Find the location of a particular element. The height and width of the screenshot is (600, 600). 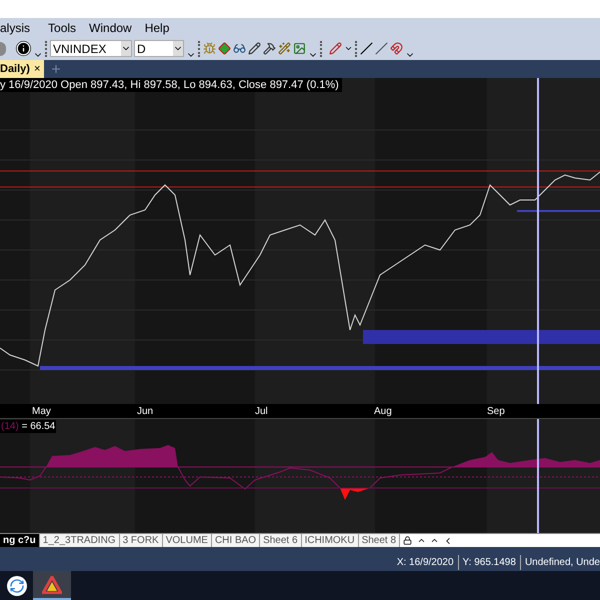

app-logo-icon is located at coordinates (52, 585).